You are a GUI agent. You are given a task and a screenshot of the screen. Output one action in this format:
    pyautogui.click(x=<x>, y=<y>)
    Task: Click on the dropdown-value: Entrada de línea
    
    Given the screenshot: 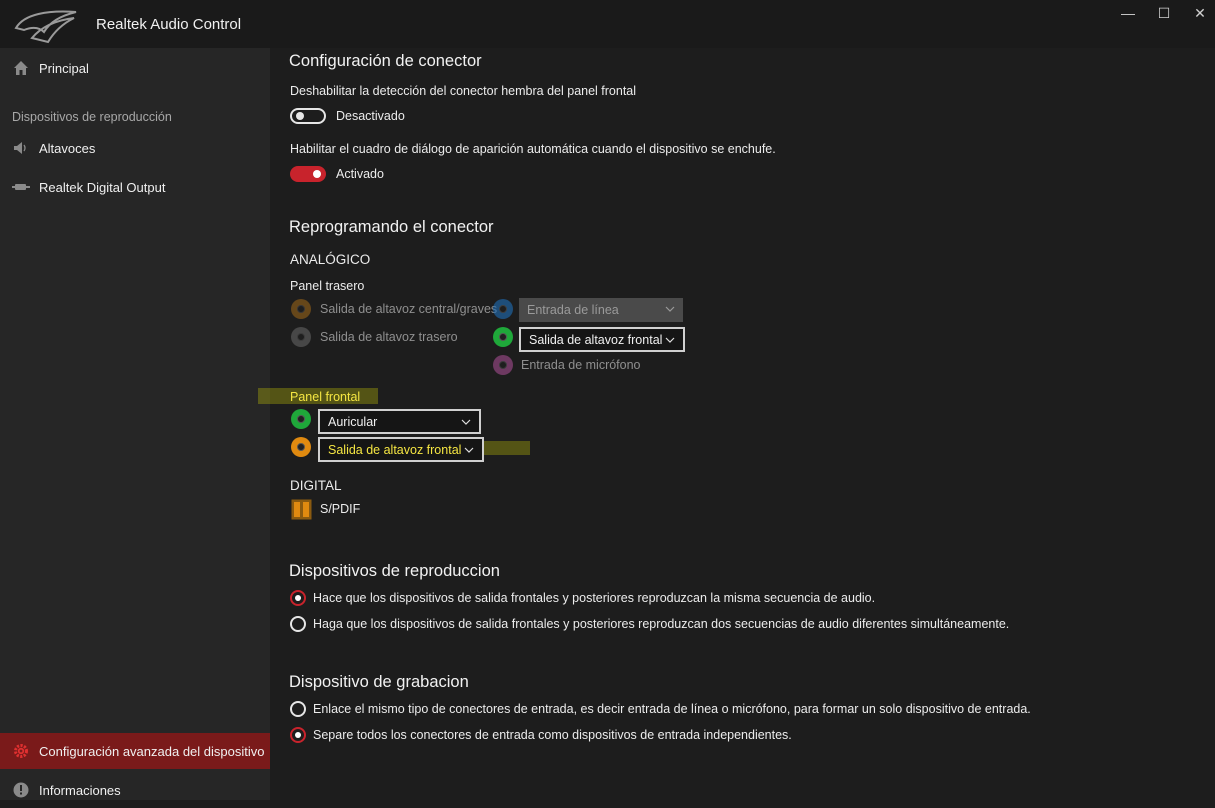 What is the action you would take?
    pyautogui.click(x=573, y=310)
    